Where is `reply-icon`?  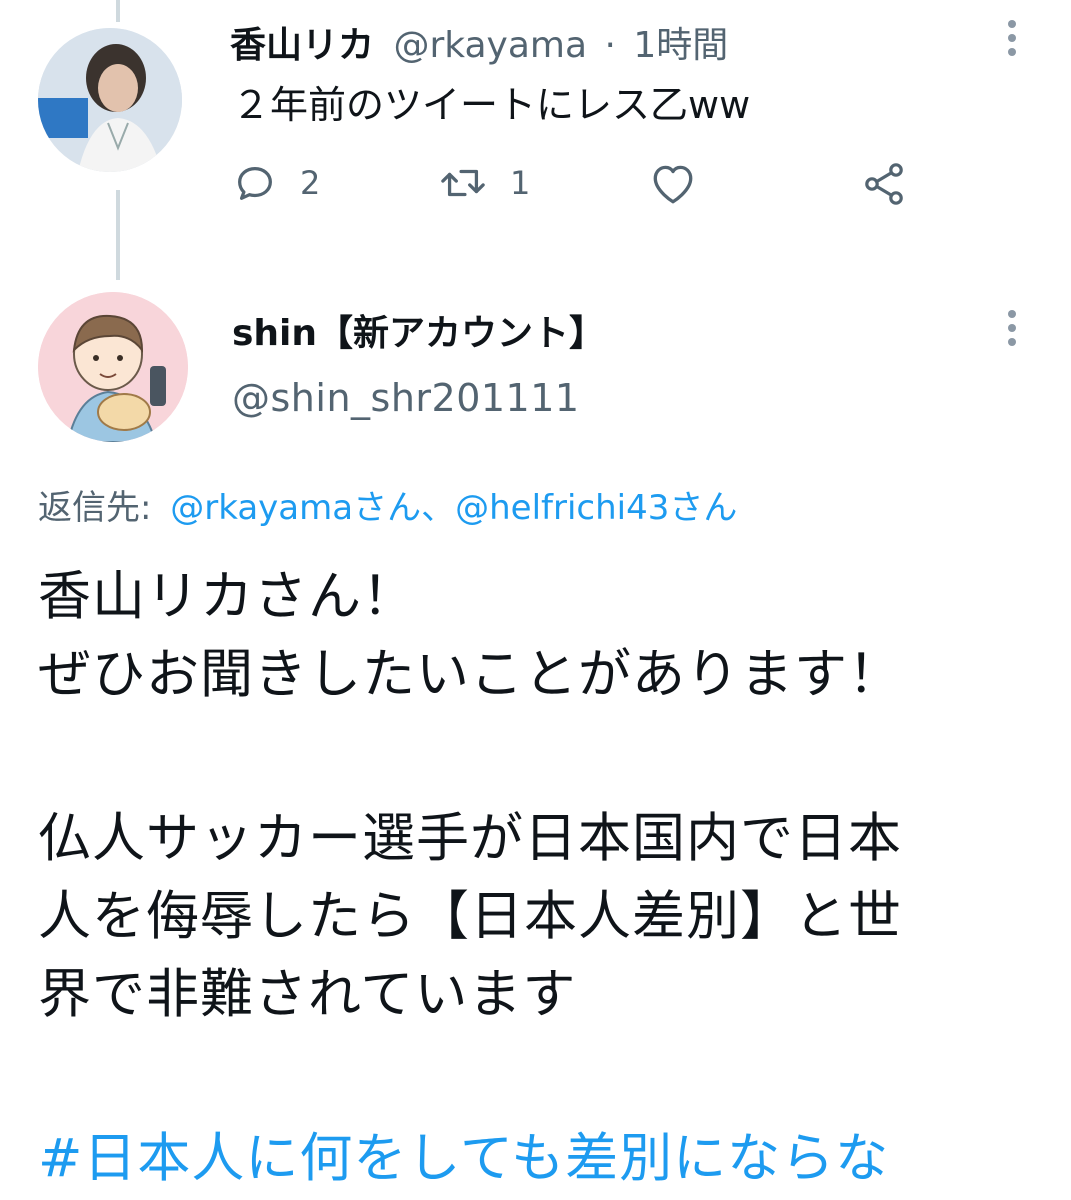
reply-icon is located at coordinates (255, 183).